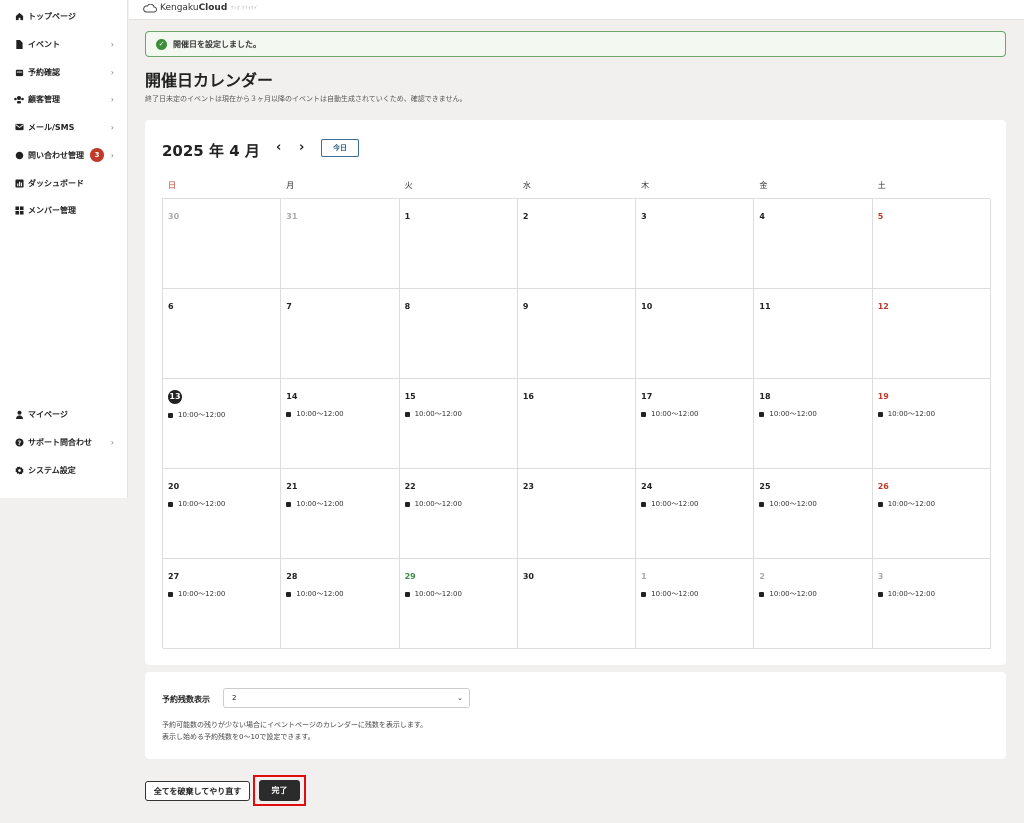 The image size is (1024, 823). Describe the element at coordinates (19, 470) in the screenshot. I see `gear-icon` at that location.